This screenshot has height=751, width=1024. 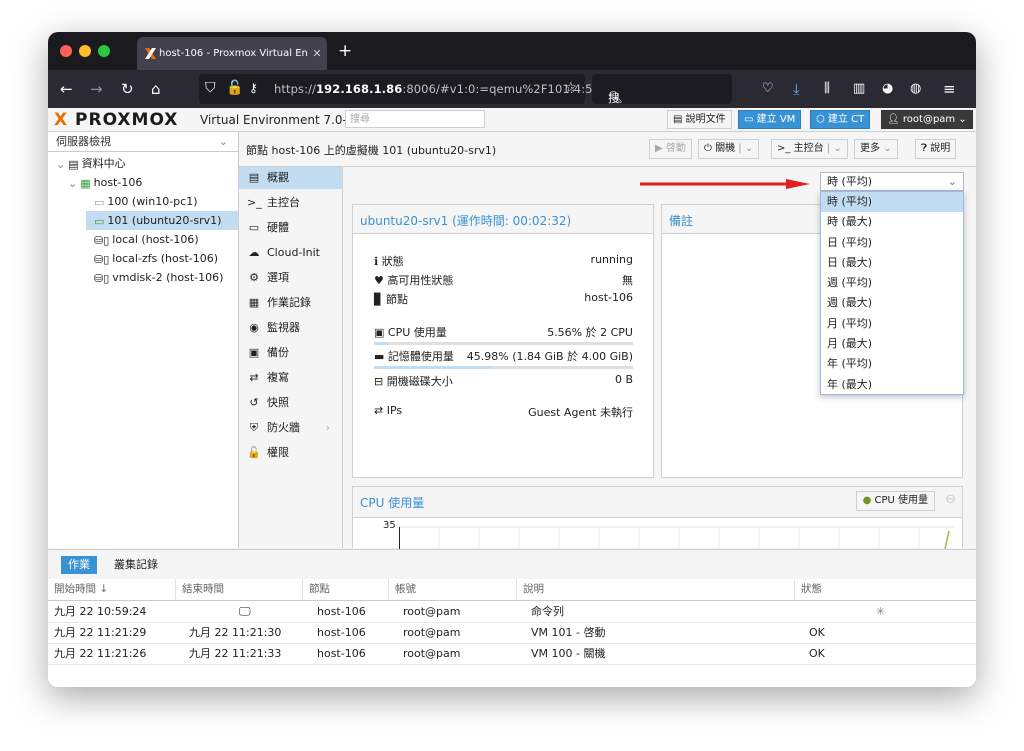 I want to click on shutdown-button: ⏻ 關機 | ⌄, so click(x=729, y=149).